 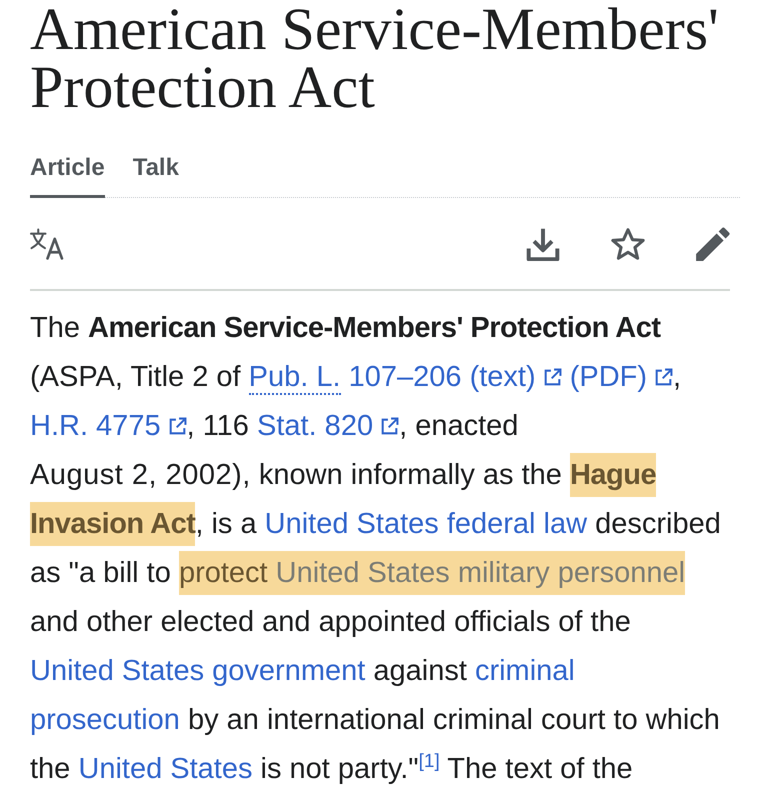 What do you see at coordinates (426, 524) in the screenshot?
I see `article-link: United States federal law` at bounding box center [426, 524].